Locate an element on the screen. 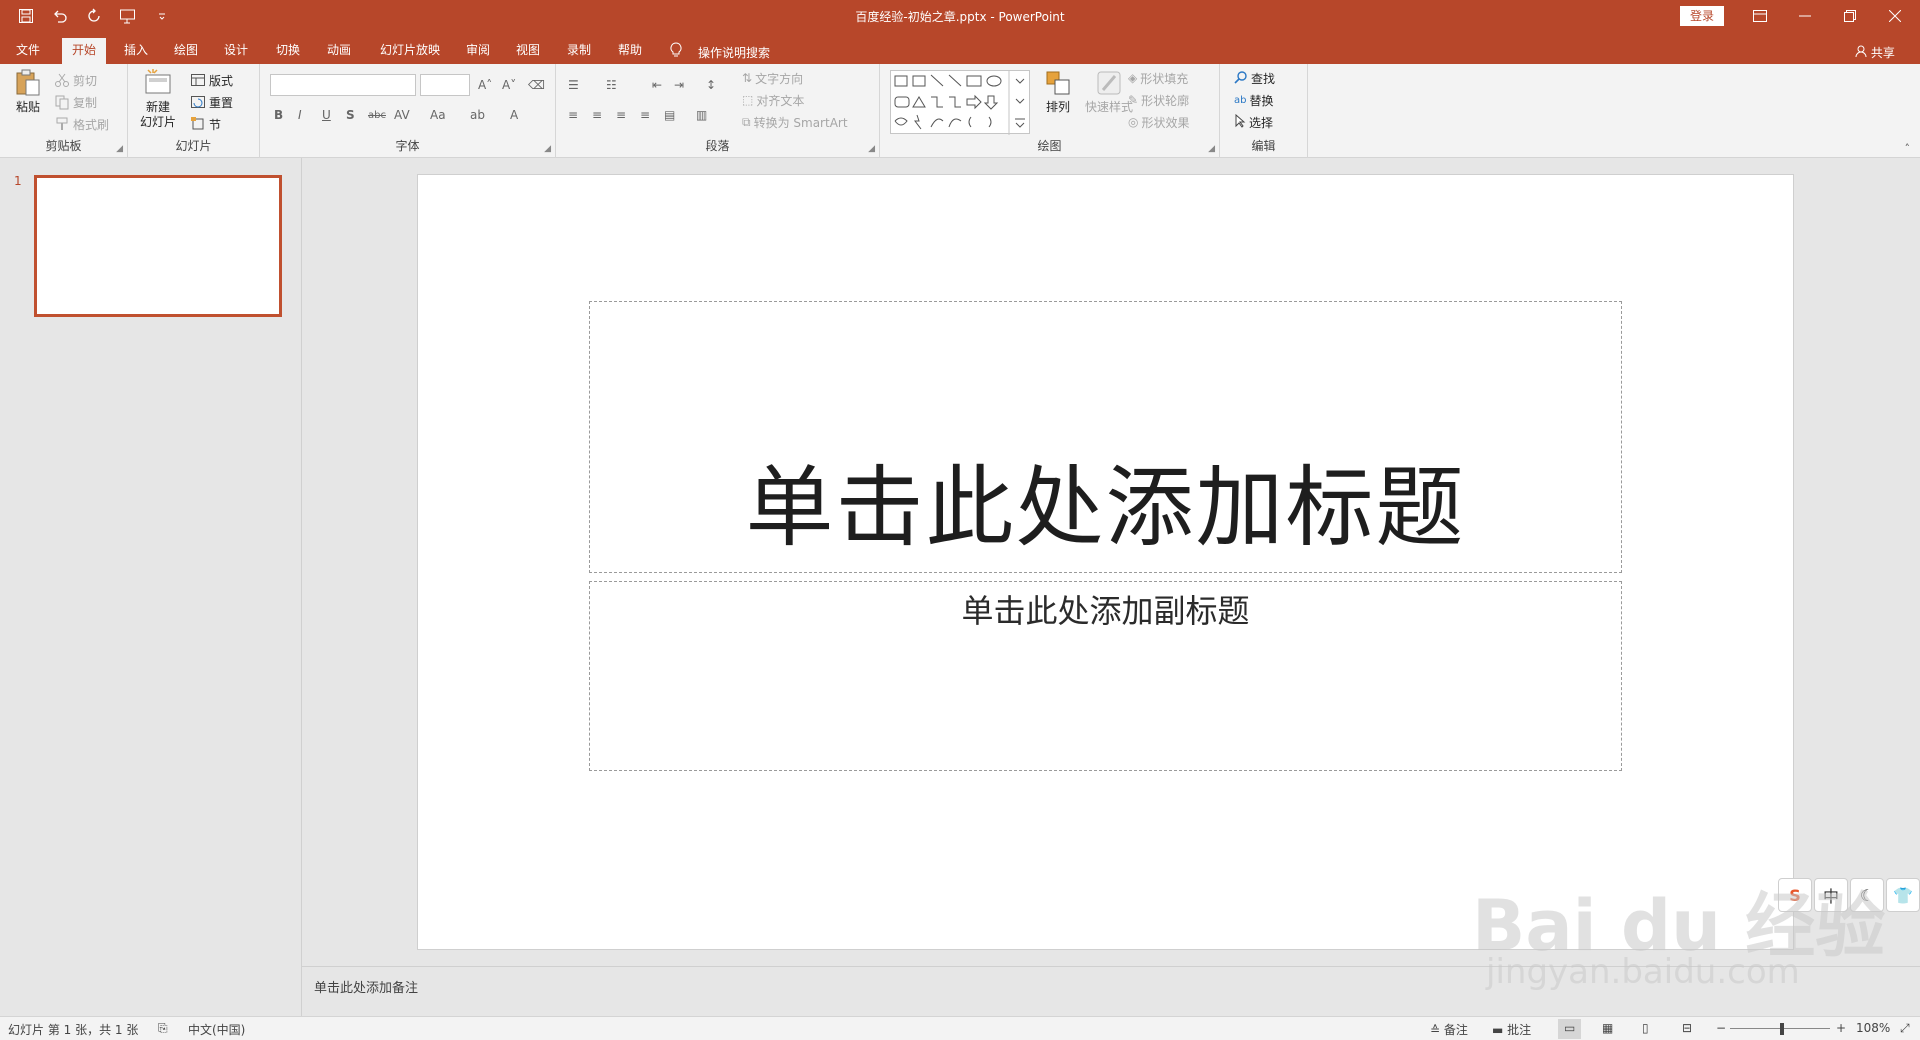 The image size is (1920, 1040). shape-effects-button: ◎ 形状效果 is located at coordinates (1159, 122).